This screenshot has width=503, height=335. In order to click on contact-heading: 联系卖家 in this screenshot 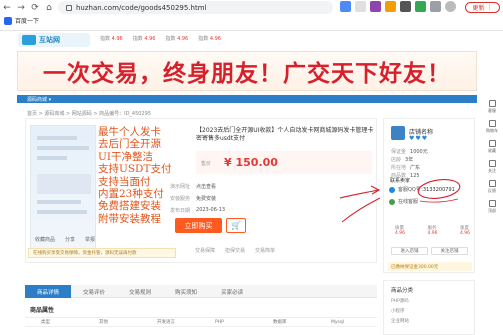, I will do `click(400, 181)`.